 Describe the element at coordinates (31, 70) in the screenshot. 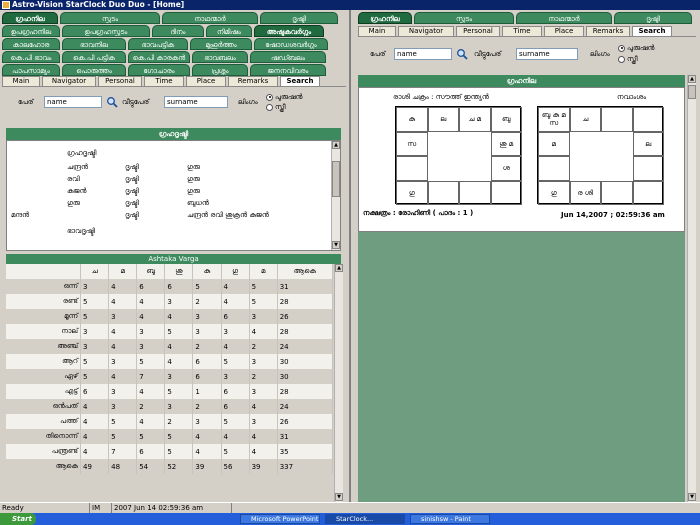

I see `tab-0: പാപസാമ്യം` at that location.